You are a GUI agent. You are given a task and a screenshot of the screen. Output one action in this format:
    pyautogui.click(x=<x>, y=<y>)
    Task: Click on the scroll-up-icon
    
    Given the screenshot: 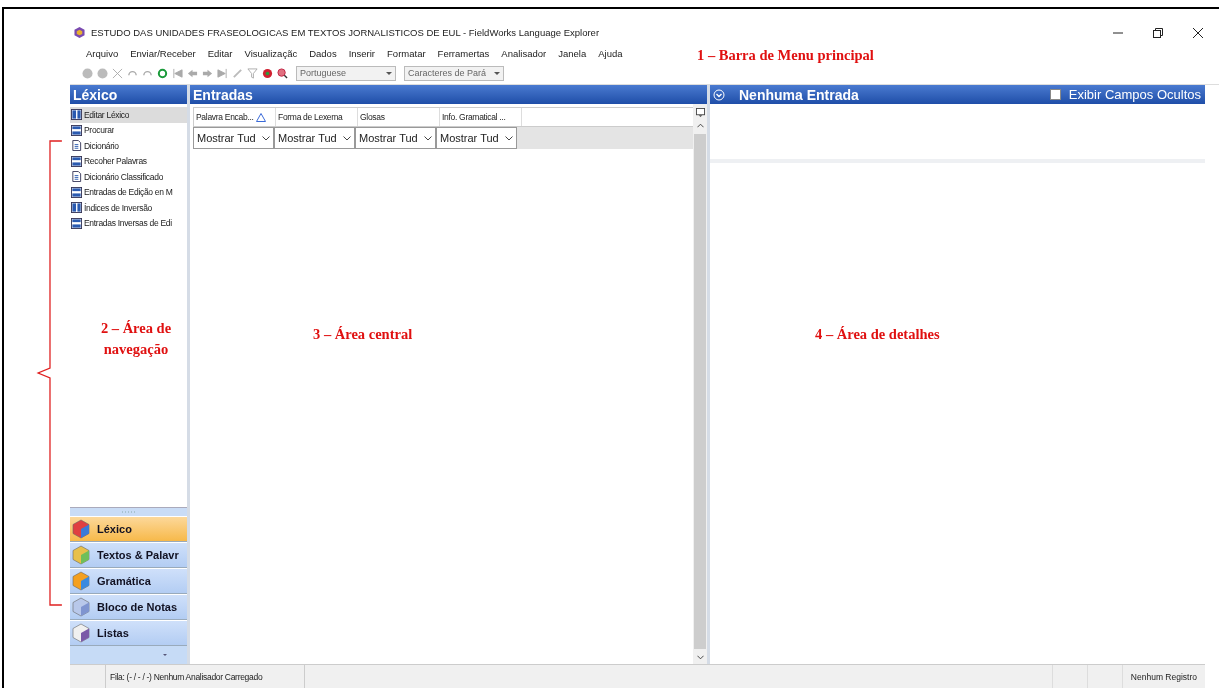 What is the action you would take?
    pyautogui.click(x=700, y=125)
    